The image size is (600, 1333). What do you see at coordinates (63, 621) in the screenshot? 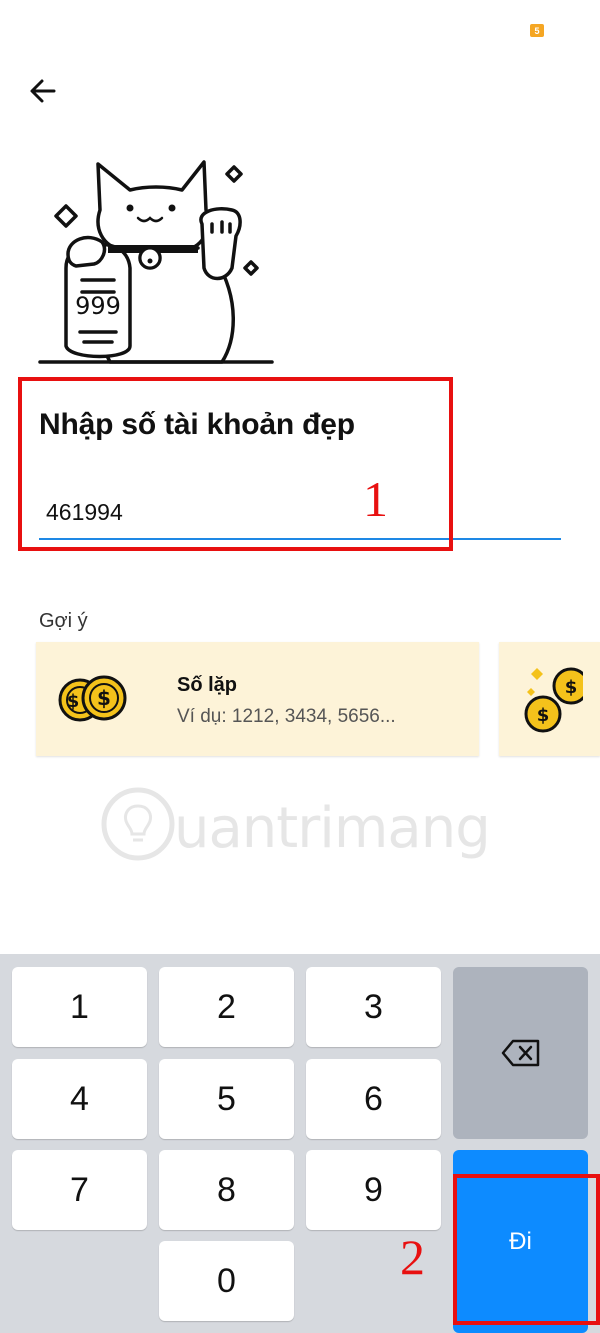
I see `suggestions-label: Gợi ý` at bounding box center [63, 621].